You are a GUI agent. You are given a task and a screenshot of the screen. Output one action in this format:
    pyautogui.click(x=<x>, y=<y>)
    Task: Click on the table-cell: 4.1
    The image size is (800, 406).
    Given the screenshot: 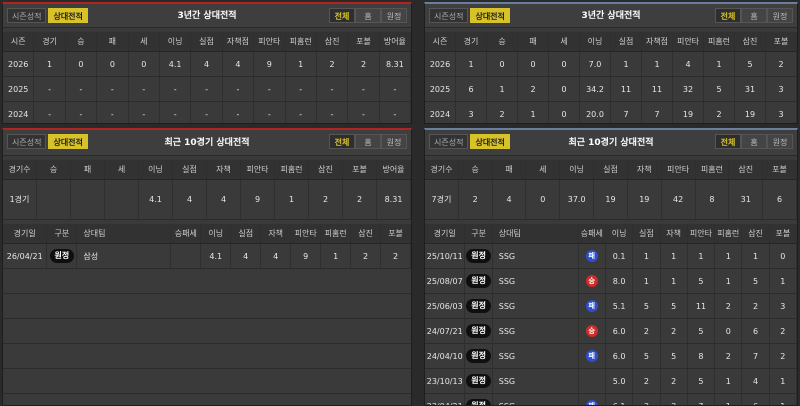 What is the action you would take?
    pyautogui.click(x=176, y=64)
    